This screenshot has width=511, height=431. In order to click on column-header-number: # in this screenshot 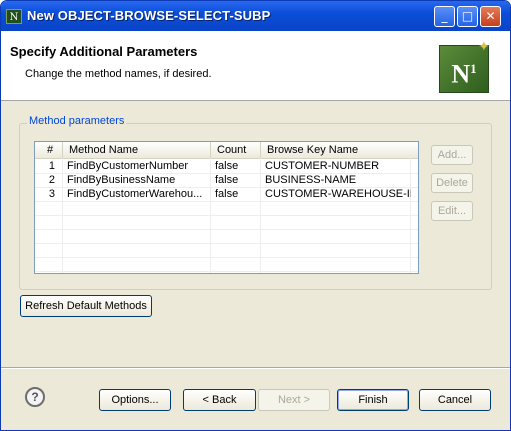, I will do `click(49, 150)`.